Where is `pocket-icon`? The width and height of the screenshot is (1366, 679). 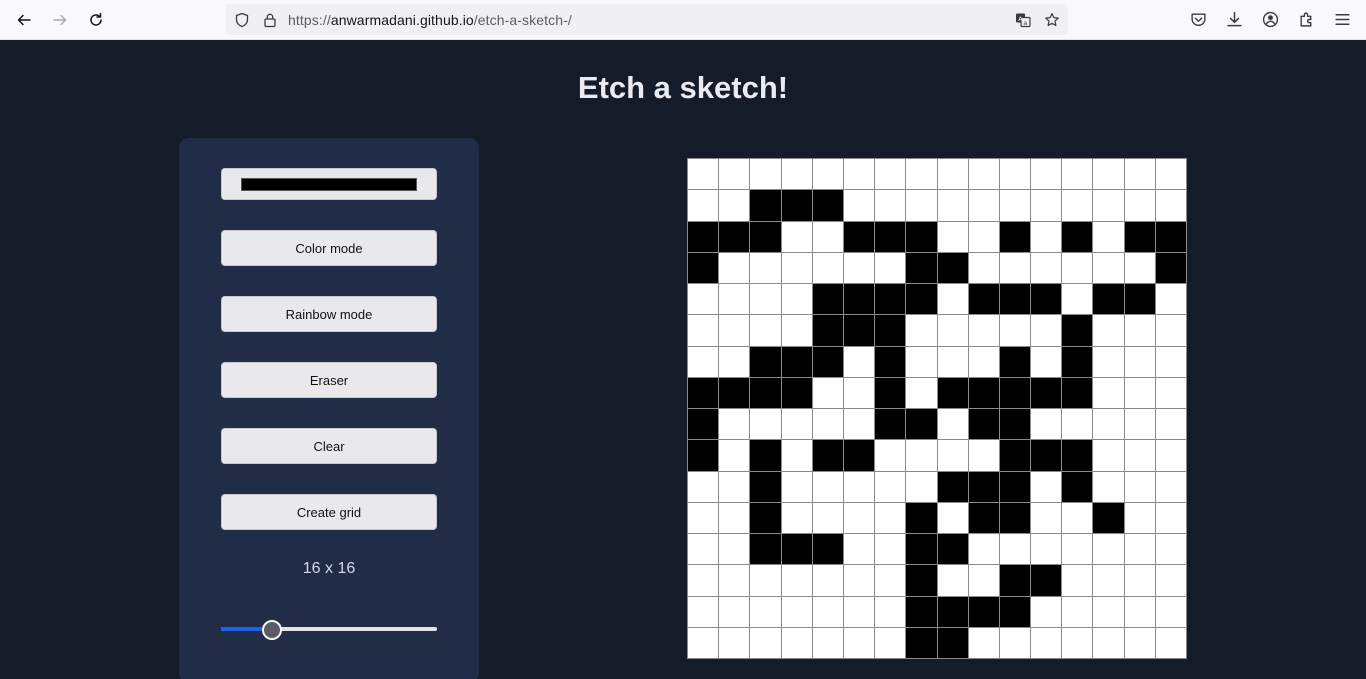 pocket-icon is located at coordinates (1198, 19).